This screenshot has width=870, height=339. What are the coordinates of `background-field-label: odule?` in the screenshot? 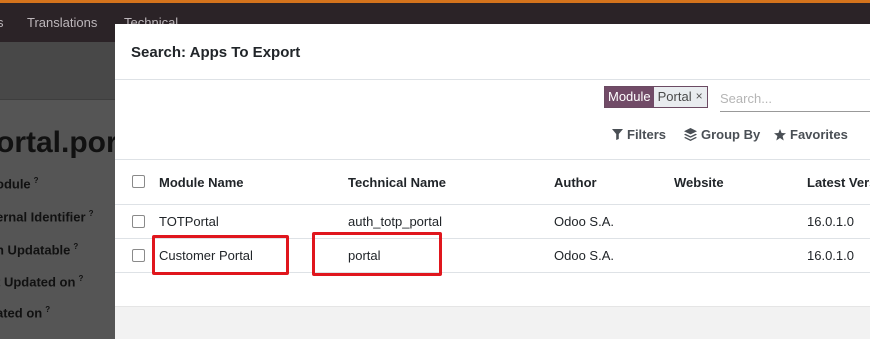 It's located at (19, 184).